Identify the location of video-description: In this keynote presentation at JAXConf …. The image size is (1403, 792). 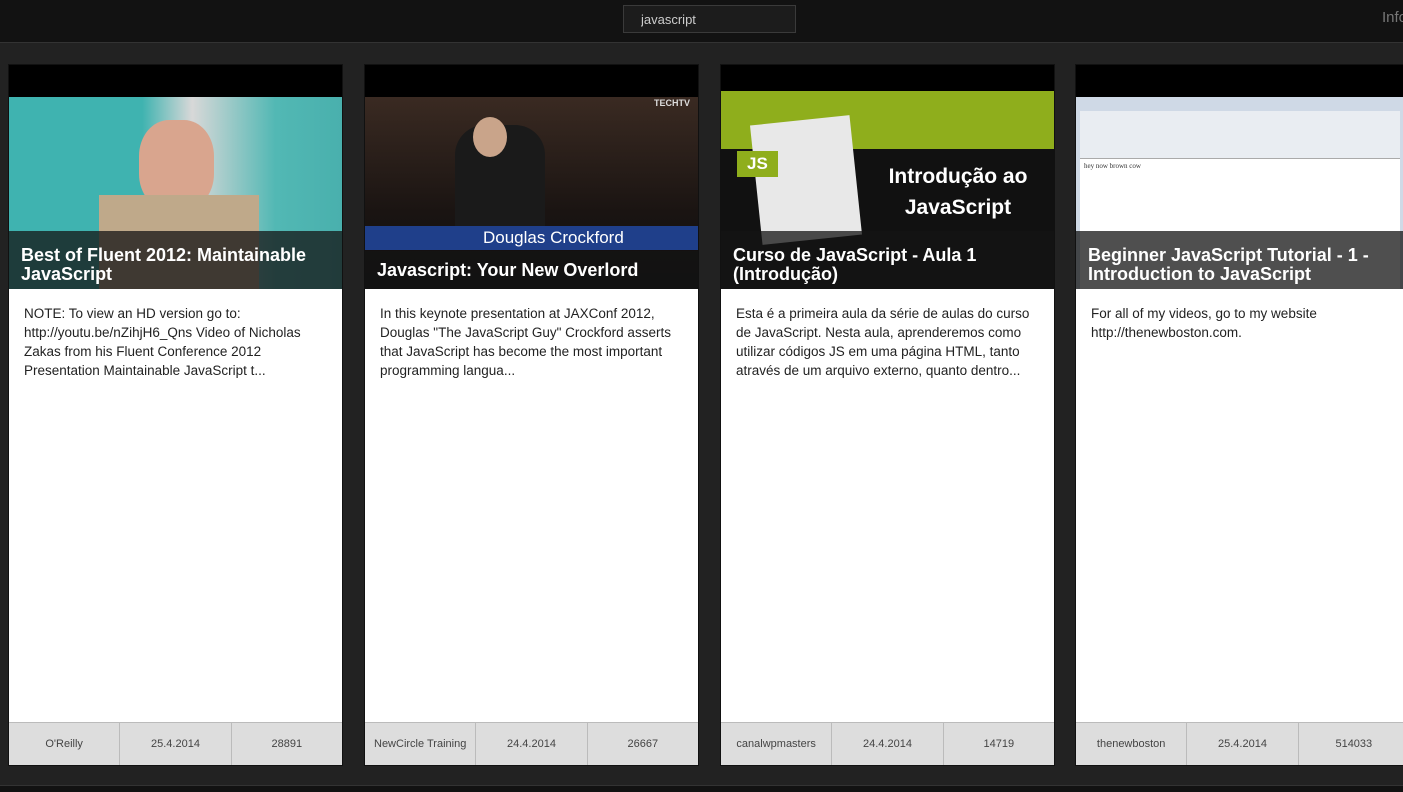
(525, 342).